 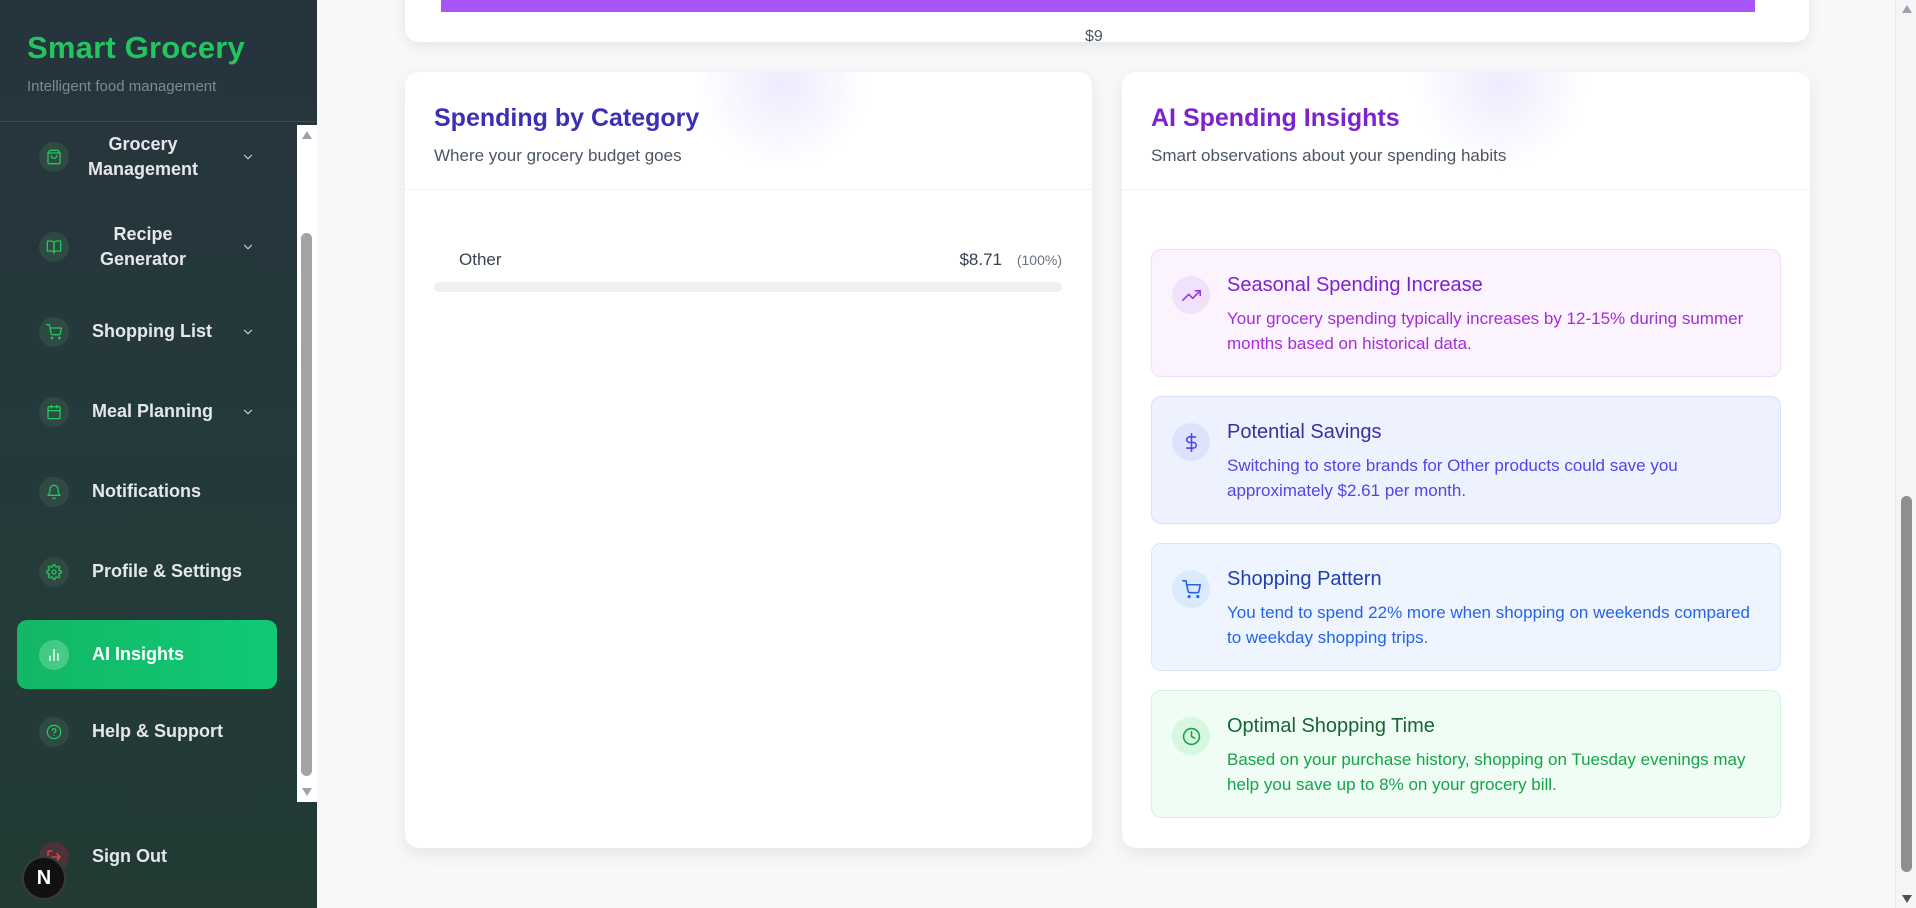 I want to click on sidebar-item-notifications: Notifications, so click(x=147, y=491).